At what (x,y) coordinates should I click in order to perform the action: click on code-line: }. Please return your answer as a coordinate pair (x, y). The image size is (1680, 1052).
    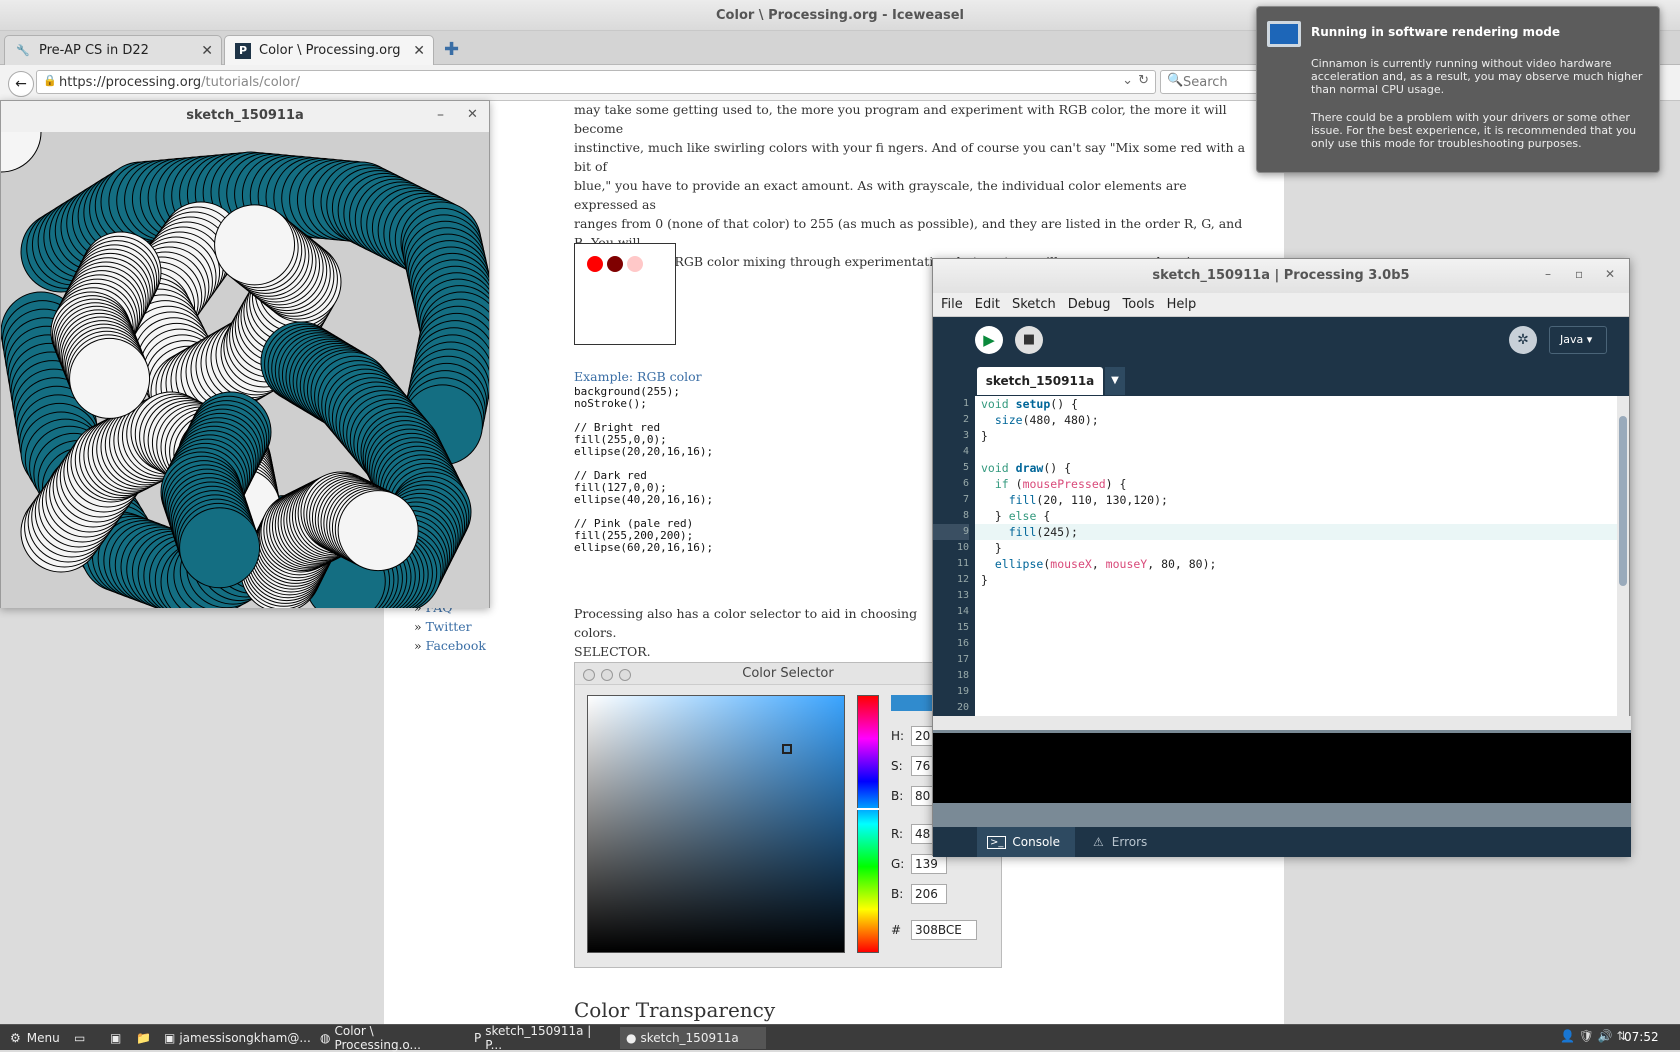
    Looking at the image, I should click on (984, 436).